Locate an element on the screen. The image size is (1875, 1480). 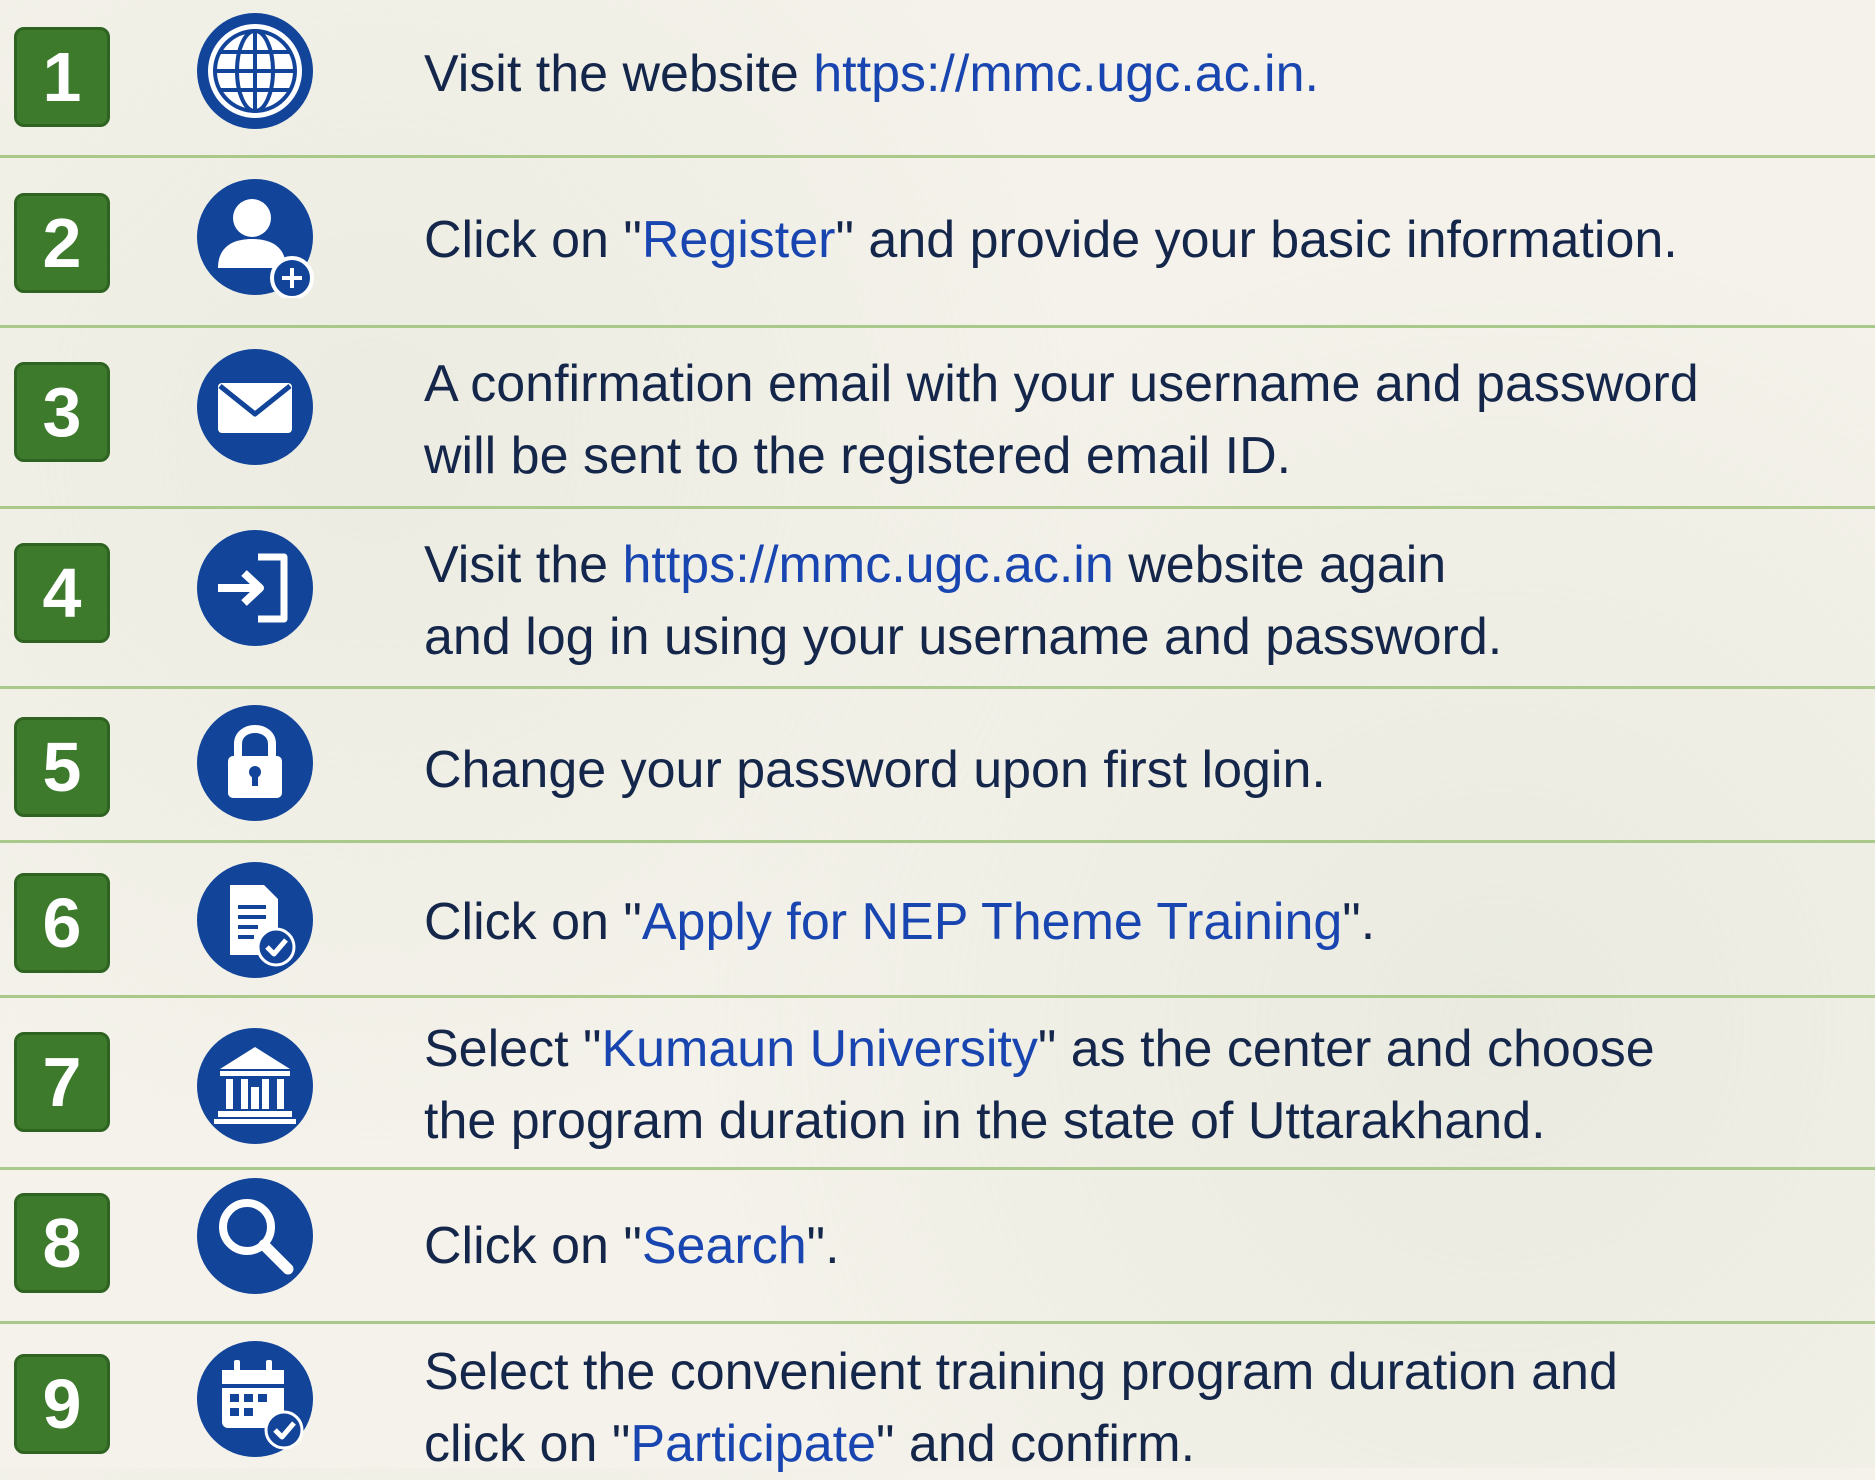
document-check-icon is located at coordinates (255, 920).